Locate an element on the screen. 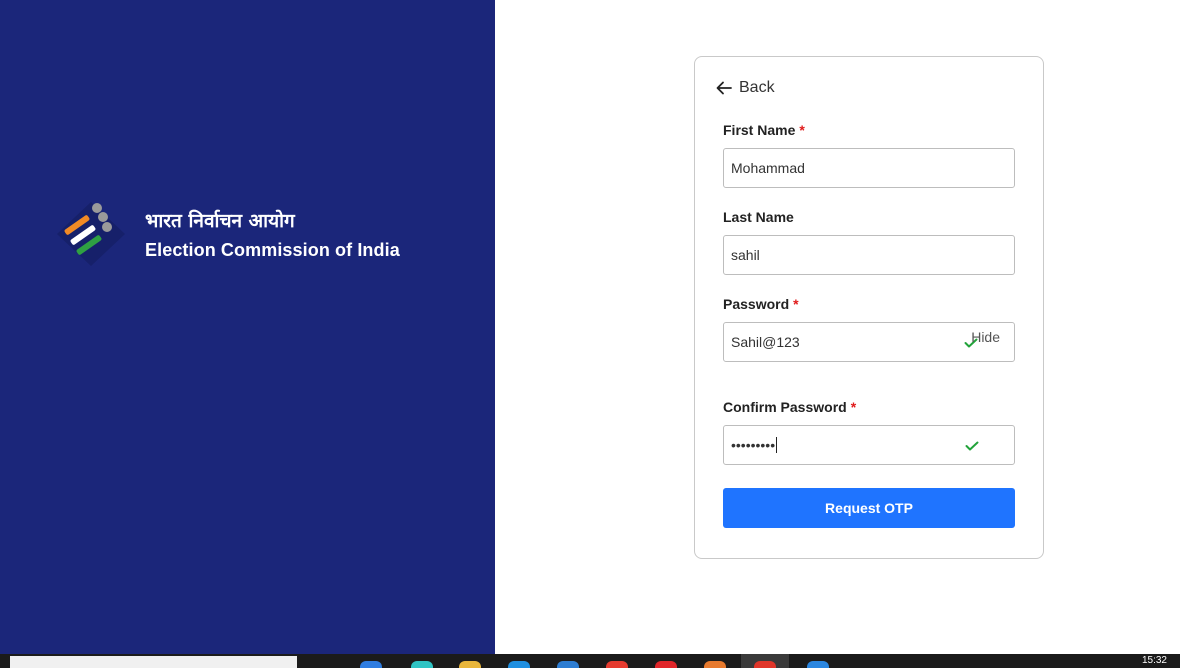  back-button: Back is located at coordinates (745, 88).